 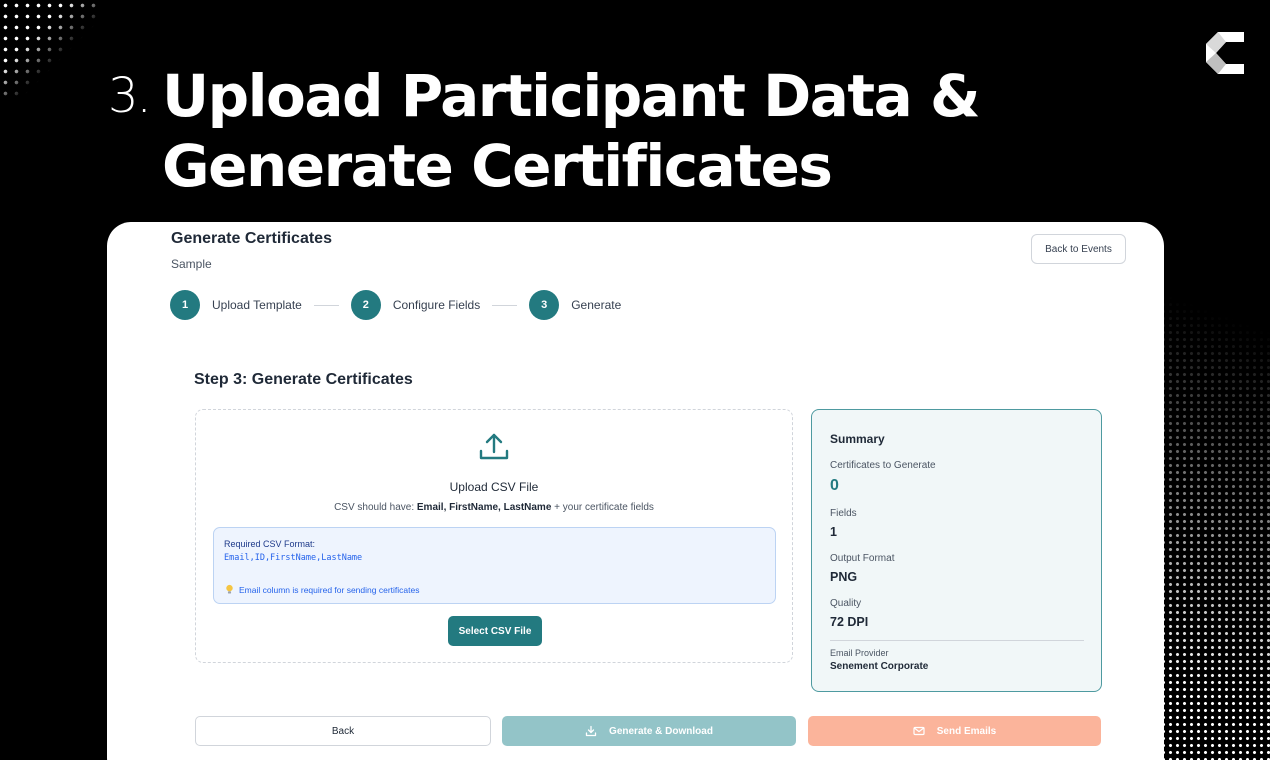 I want to click on email-provider-value: Senement Corporate, so click(x=879, y=666).